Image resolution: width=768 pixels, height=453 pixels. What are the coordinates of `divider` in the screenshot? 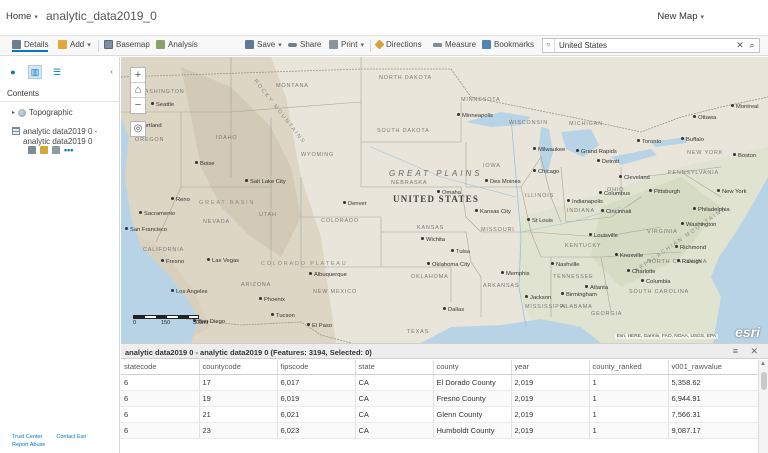 It's located at (59, 101).